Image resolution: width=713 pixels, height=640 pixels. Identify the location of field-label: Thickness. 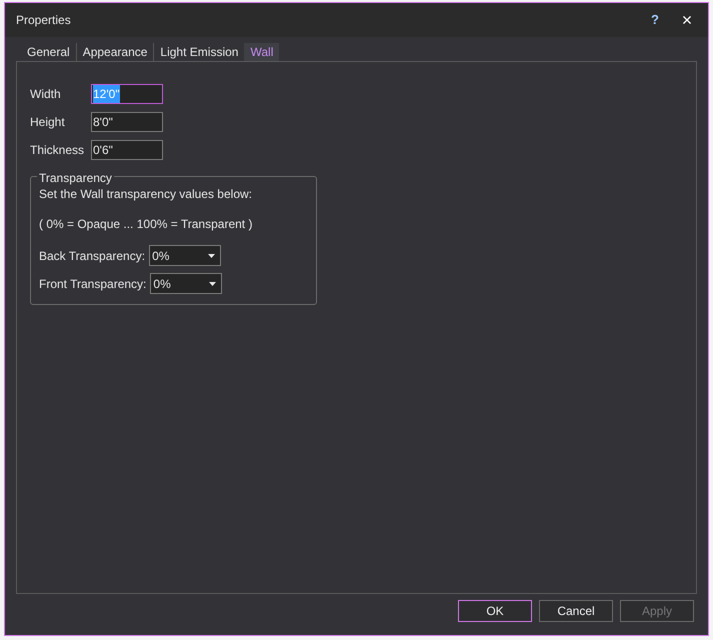
(58, 150).